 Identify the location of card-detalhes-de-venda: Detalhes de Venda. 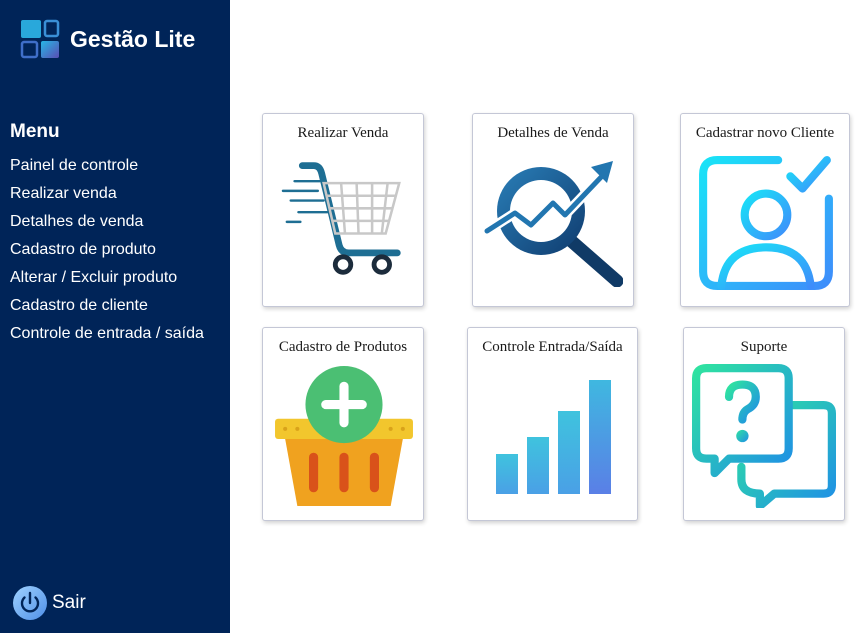
(553, 210).